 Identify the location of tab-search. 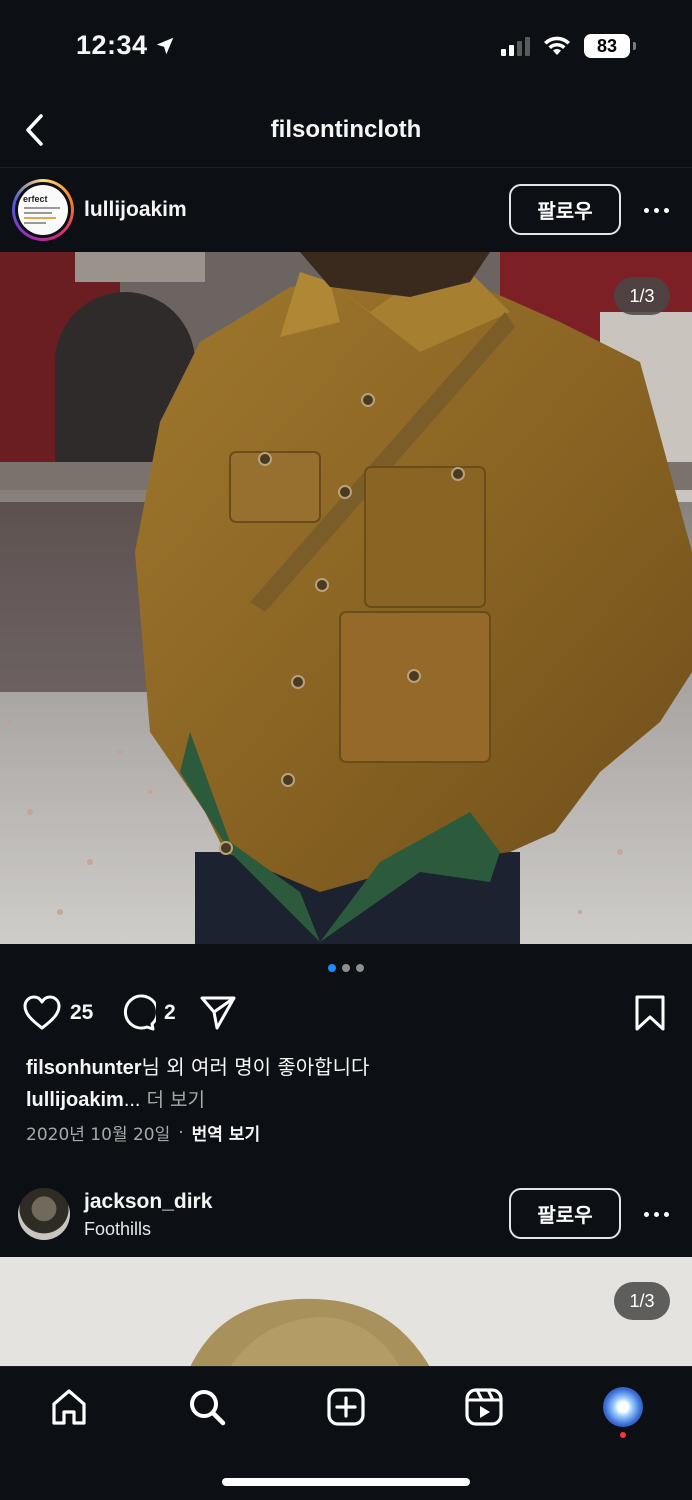
(207, 1407).